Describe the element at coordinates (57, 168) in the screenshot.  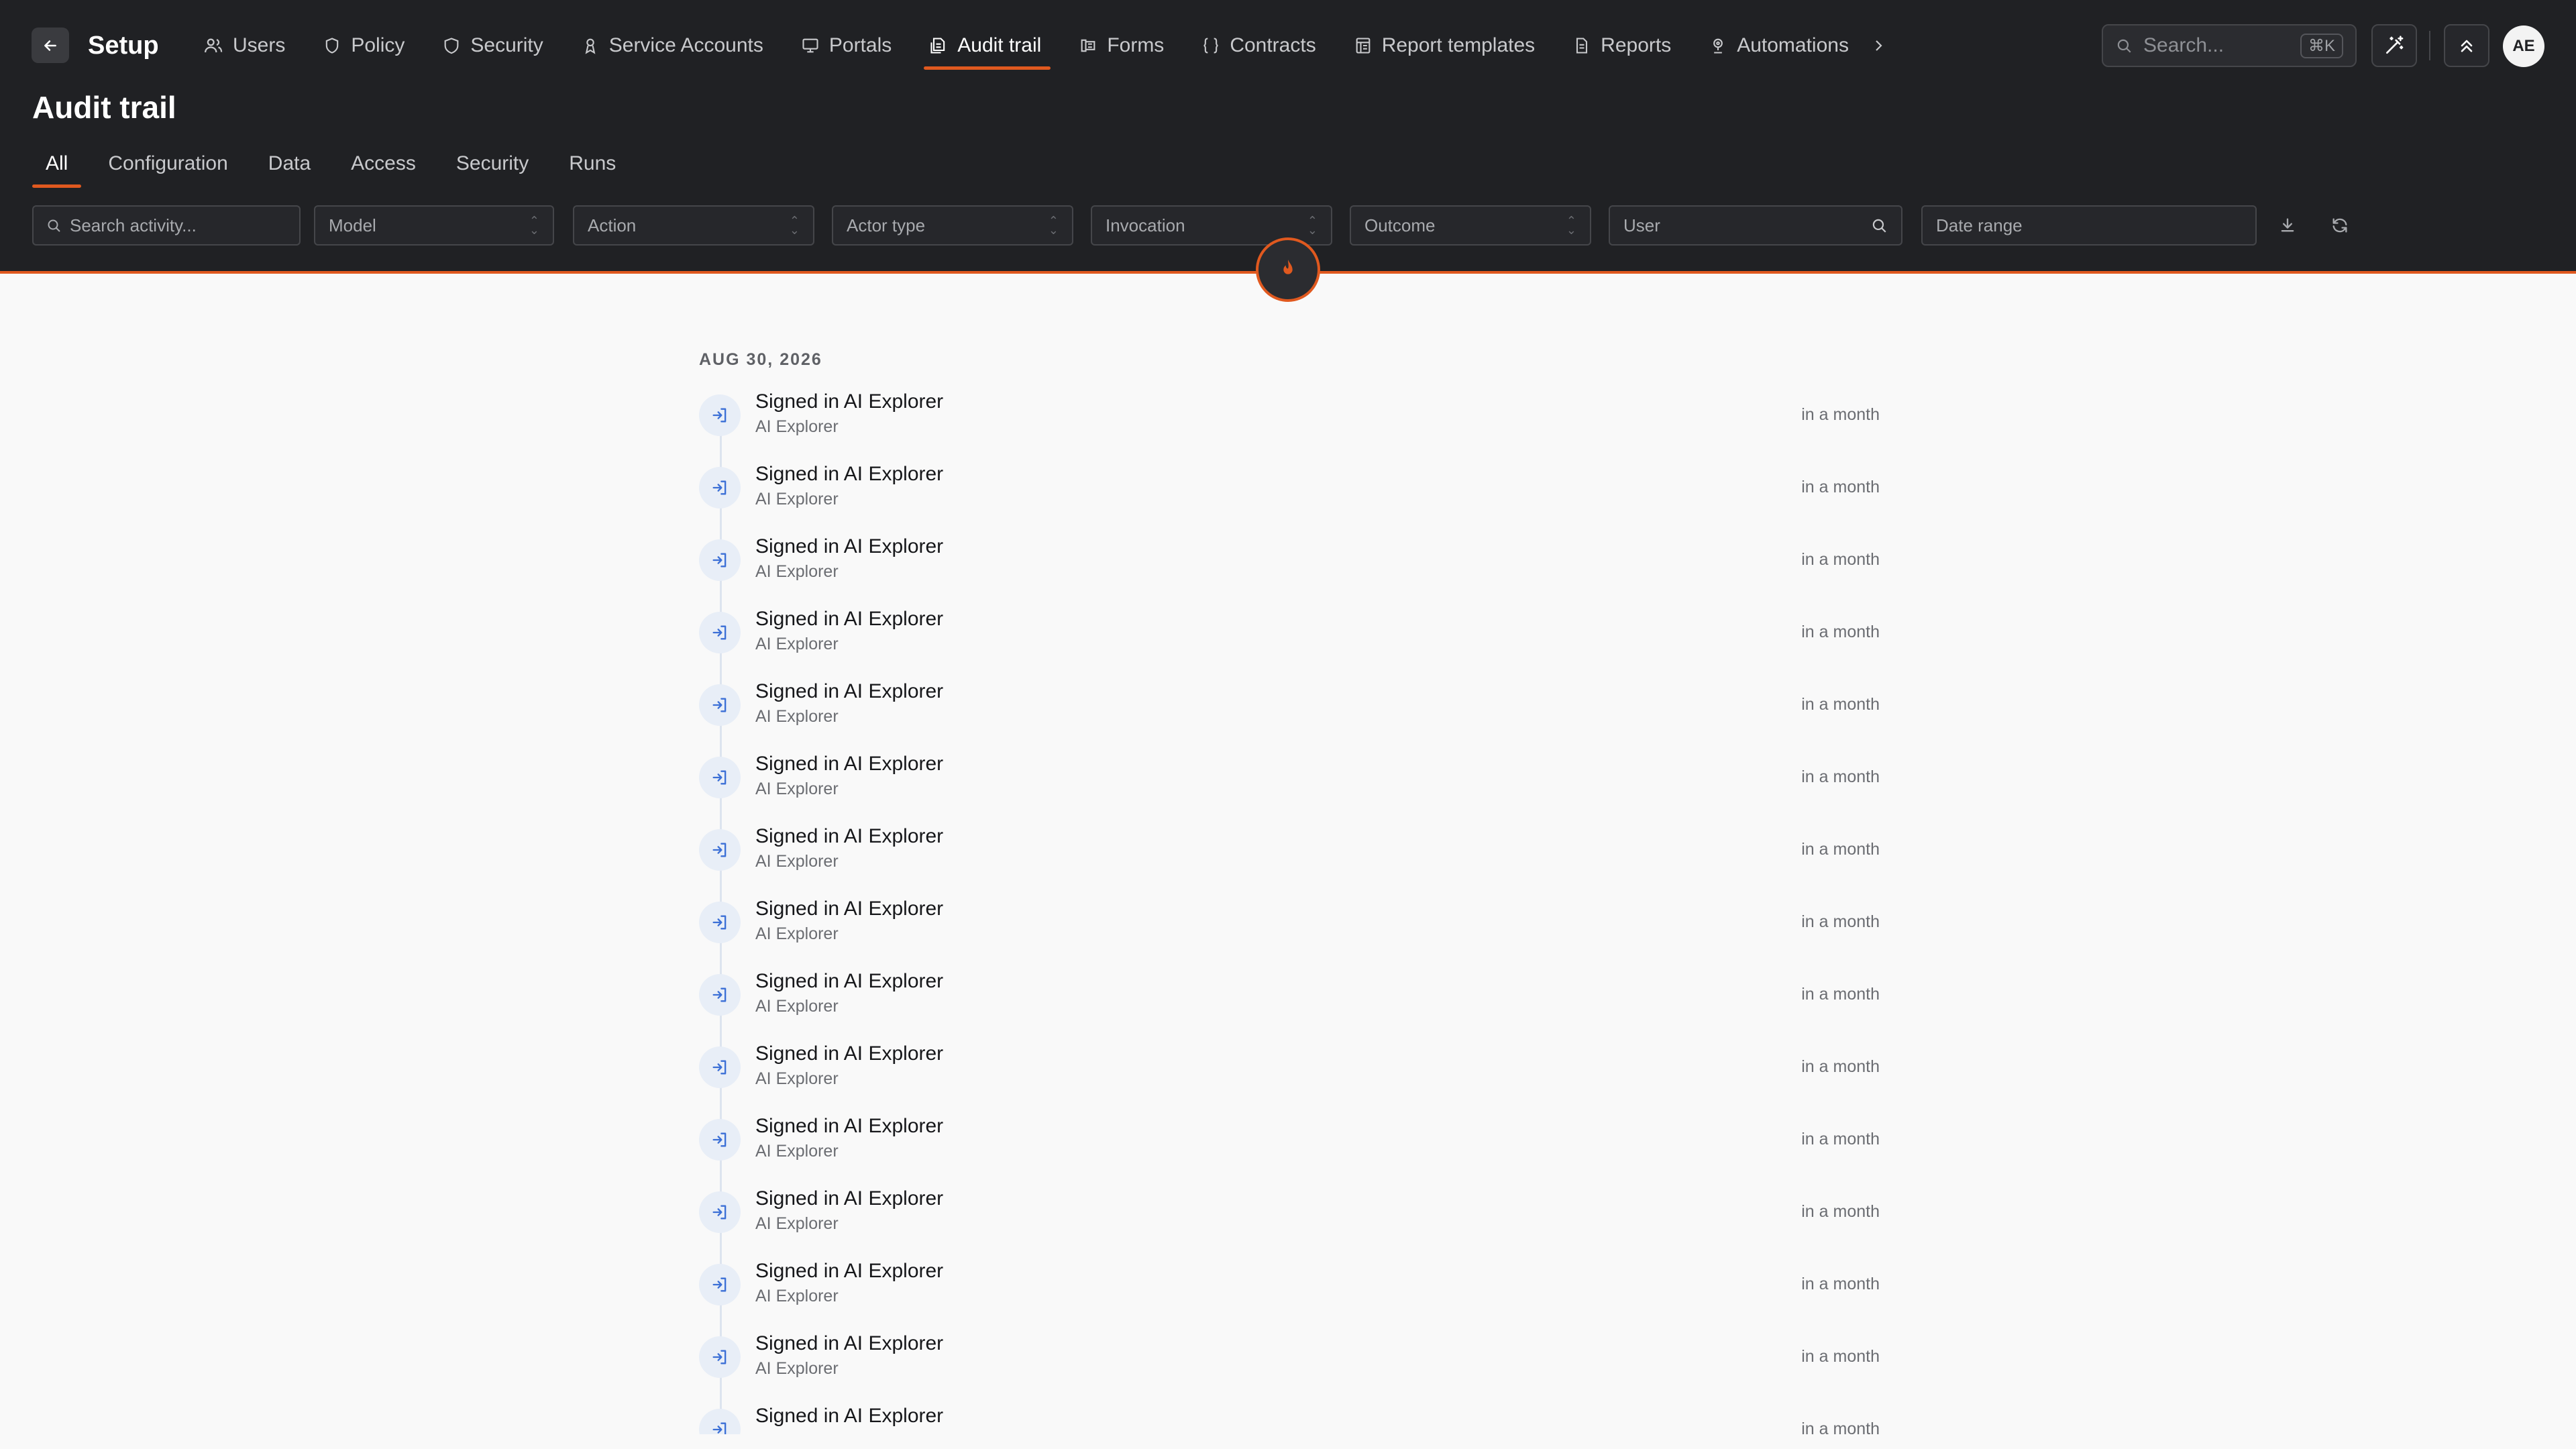
I see `tab-all: All` at that location.